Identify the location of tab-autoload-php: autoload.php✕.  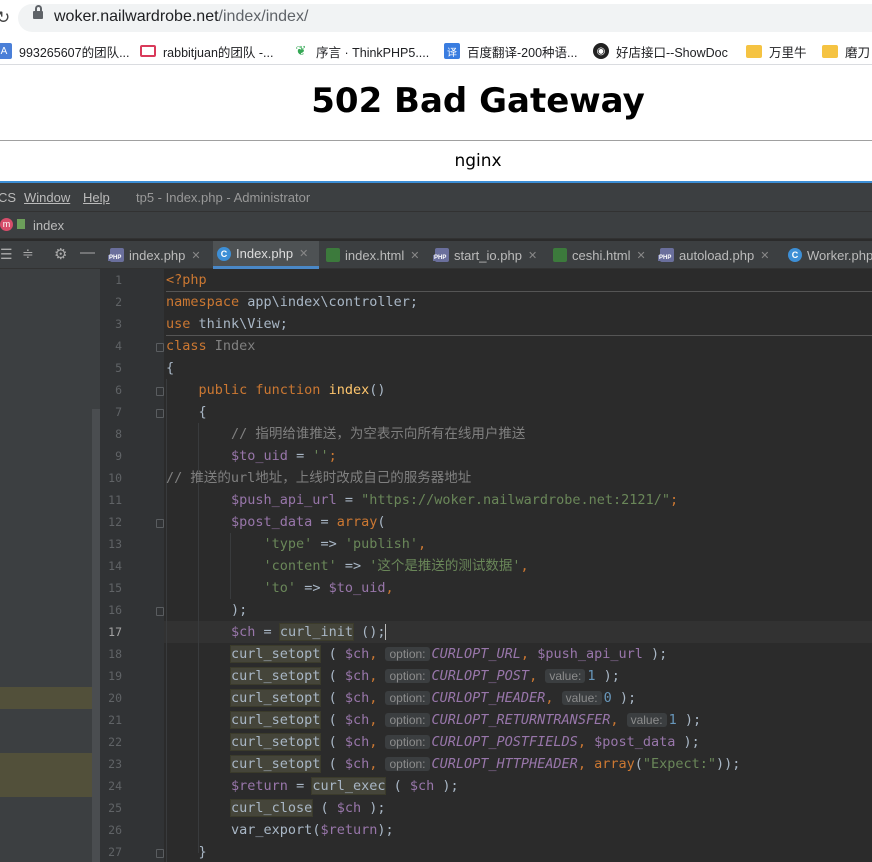
(712, 255).